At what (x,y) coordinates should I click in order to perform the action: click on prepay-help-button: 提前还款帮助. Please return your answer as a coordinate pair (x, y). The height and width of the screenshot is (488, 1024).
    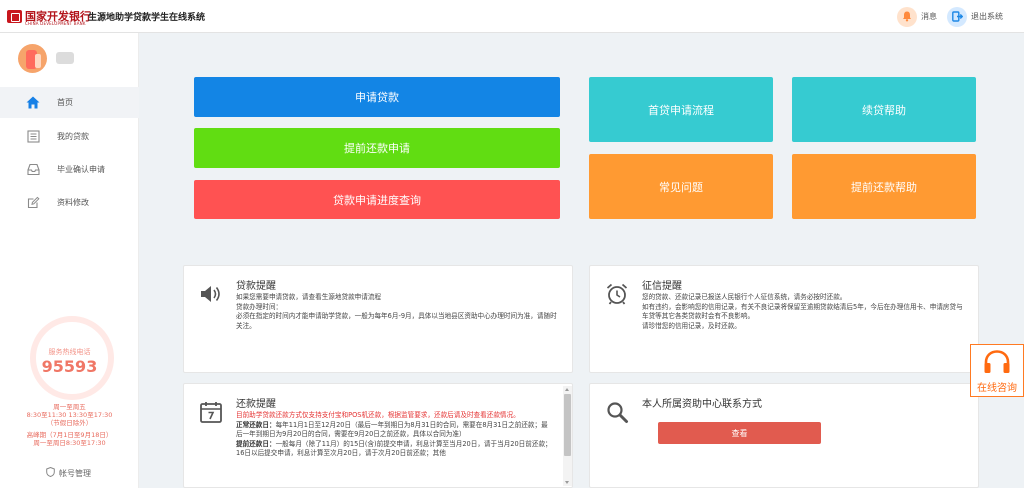
    Looking at the image, I should click on (884, 186).